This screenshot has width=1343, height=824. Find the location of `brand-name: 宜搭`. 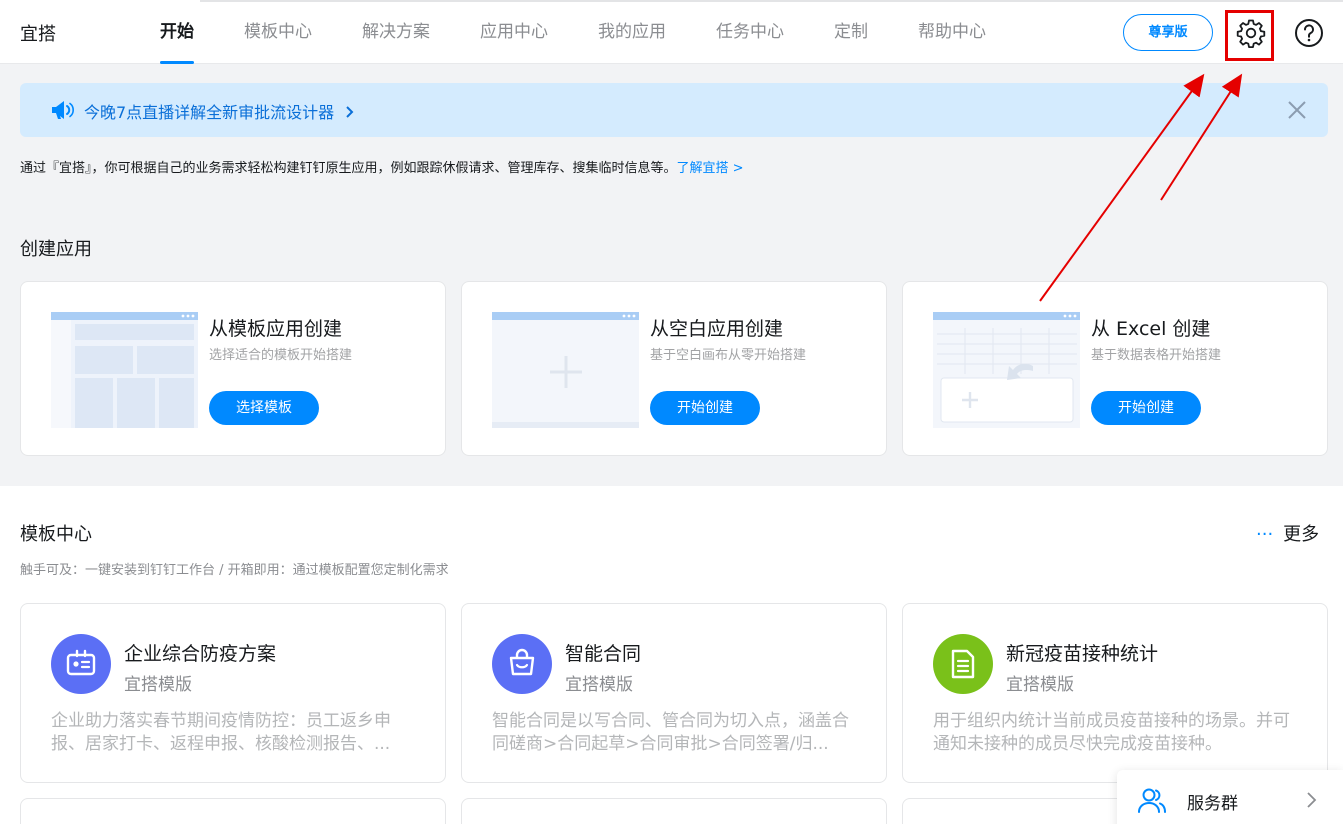

brand-name: 宜搭 is located at coordinates (38, 33).